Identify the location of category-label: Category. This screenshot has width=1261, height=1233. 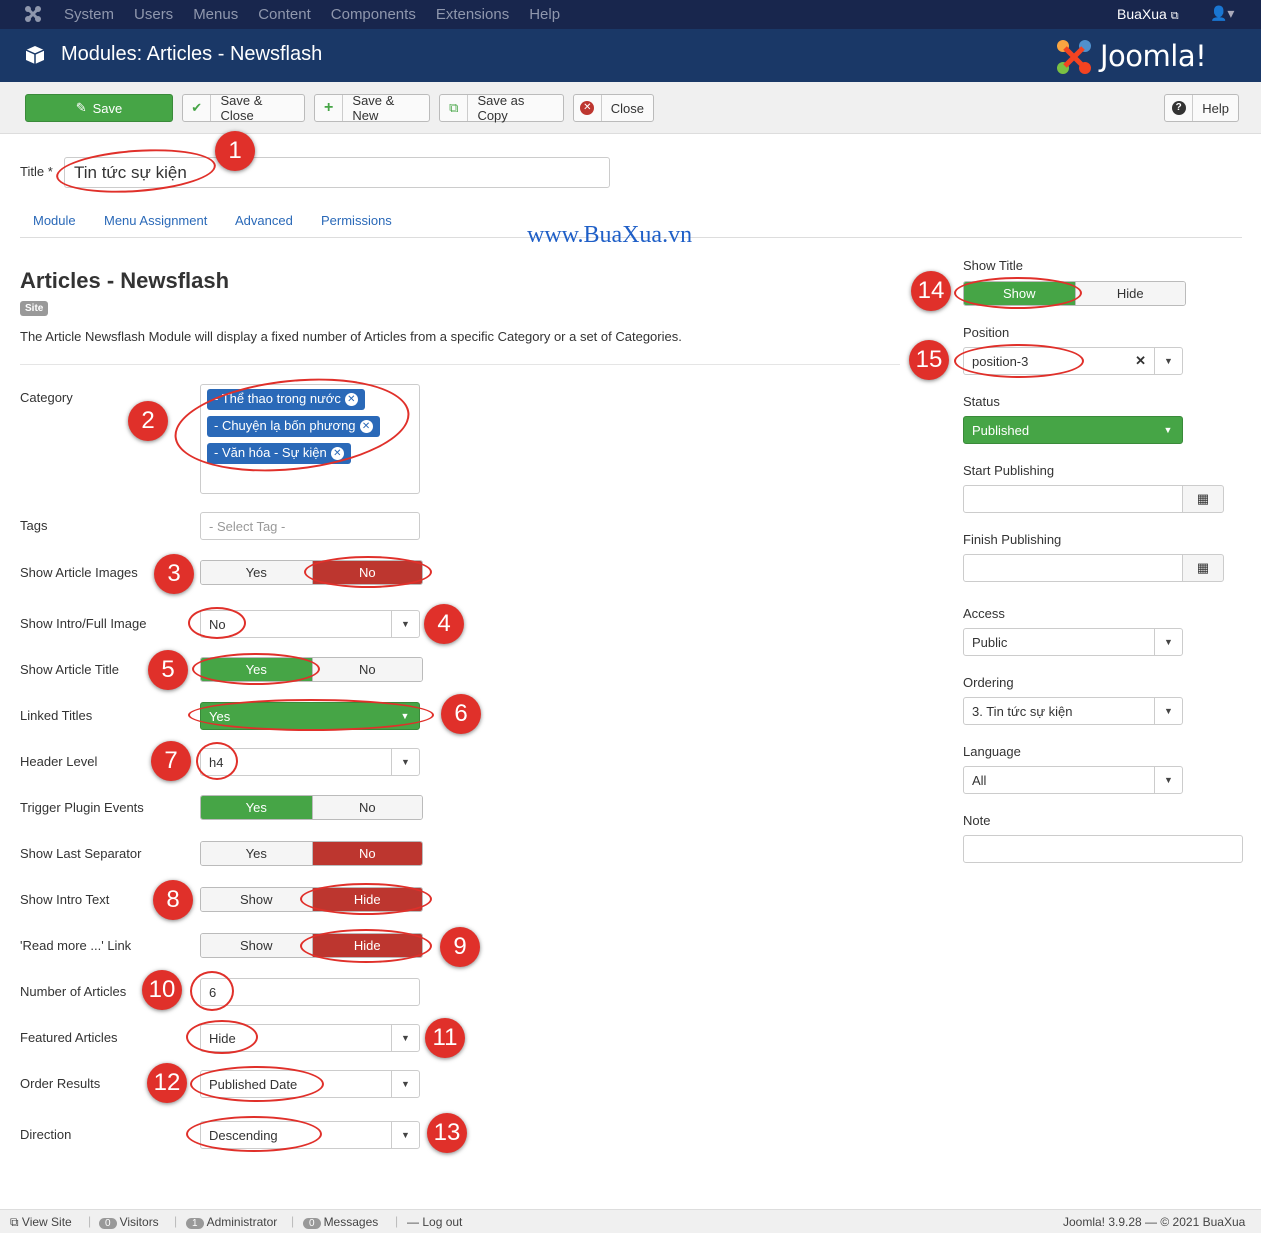
(46, 397).